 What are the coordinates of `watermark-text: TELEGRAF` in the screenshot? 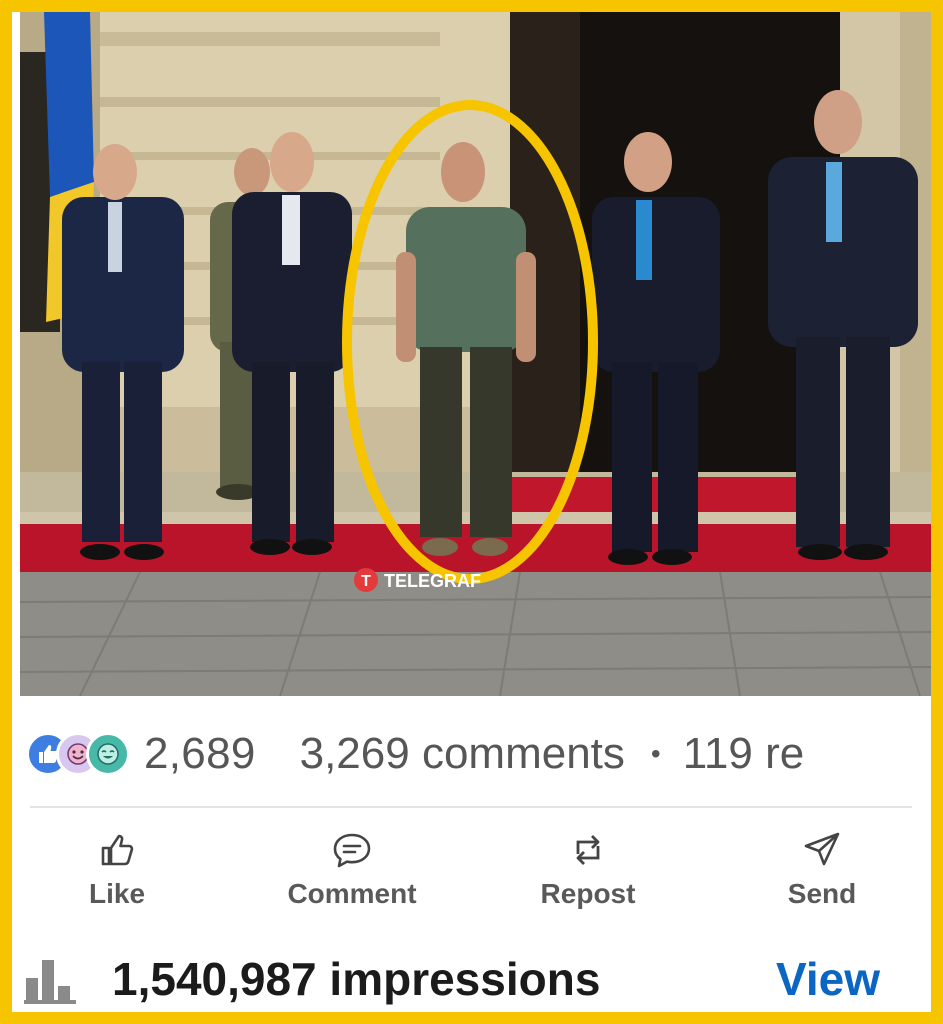 It's located at (432, 581).